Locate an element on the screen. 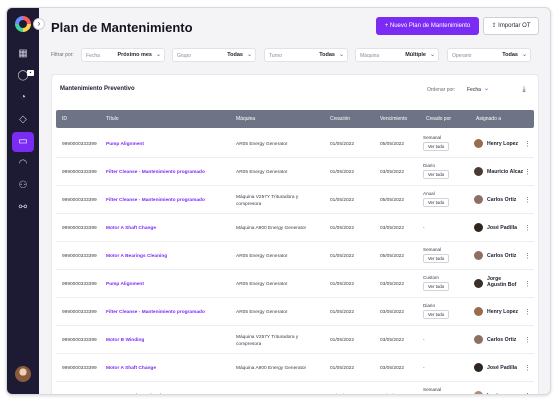 This screenshot has height=402, width=559. machine-filter: Máquina Múltiple ⌄ is located at coordinates (397, 55).